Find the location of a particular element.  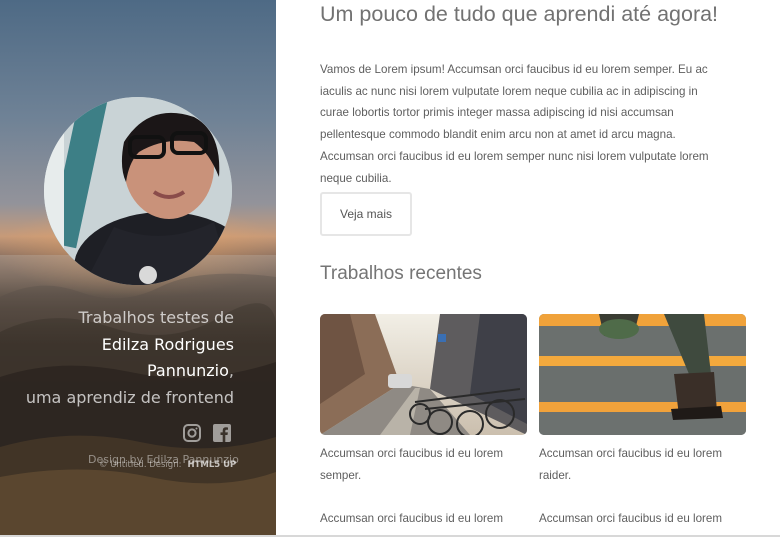

instagram-icon is located at coordinates (192, 433).